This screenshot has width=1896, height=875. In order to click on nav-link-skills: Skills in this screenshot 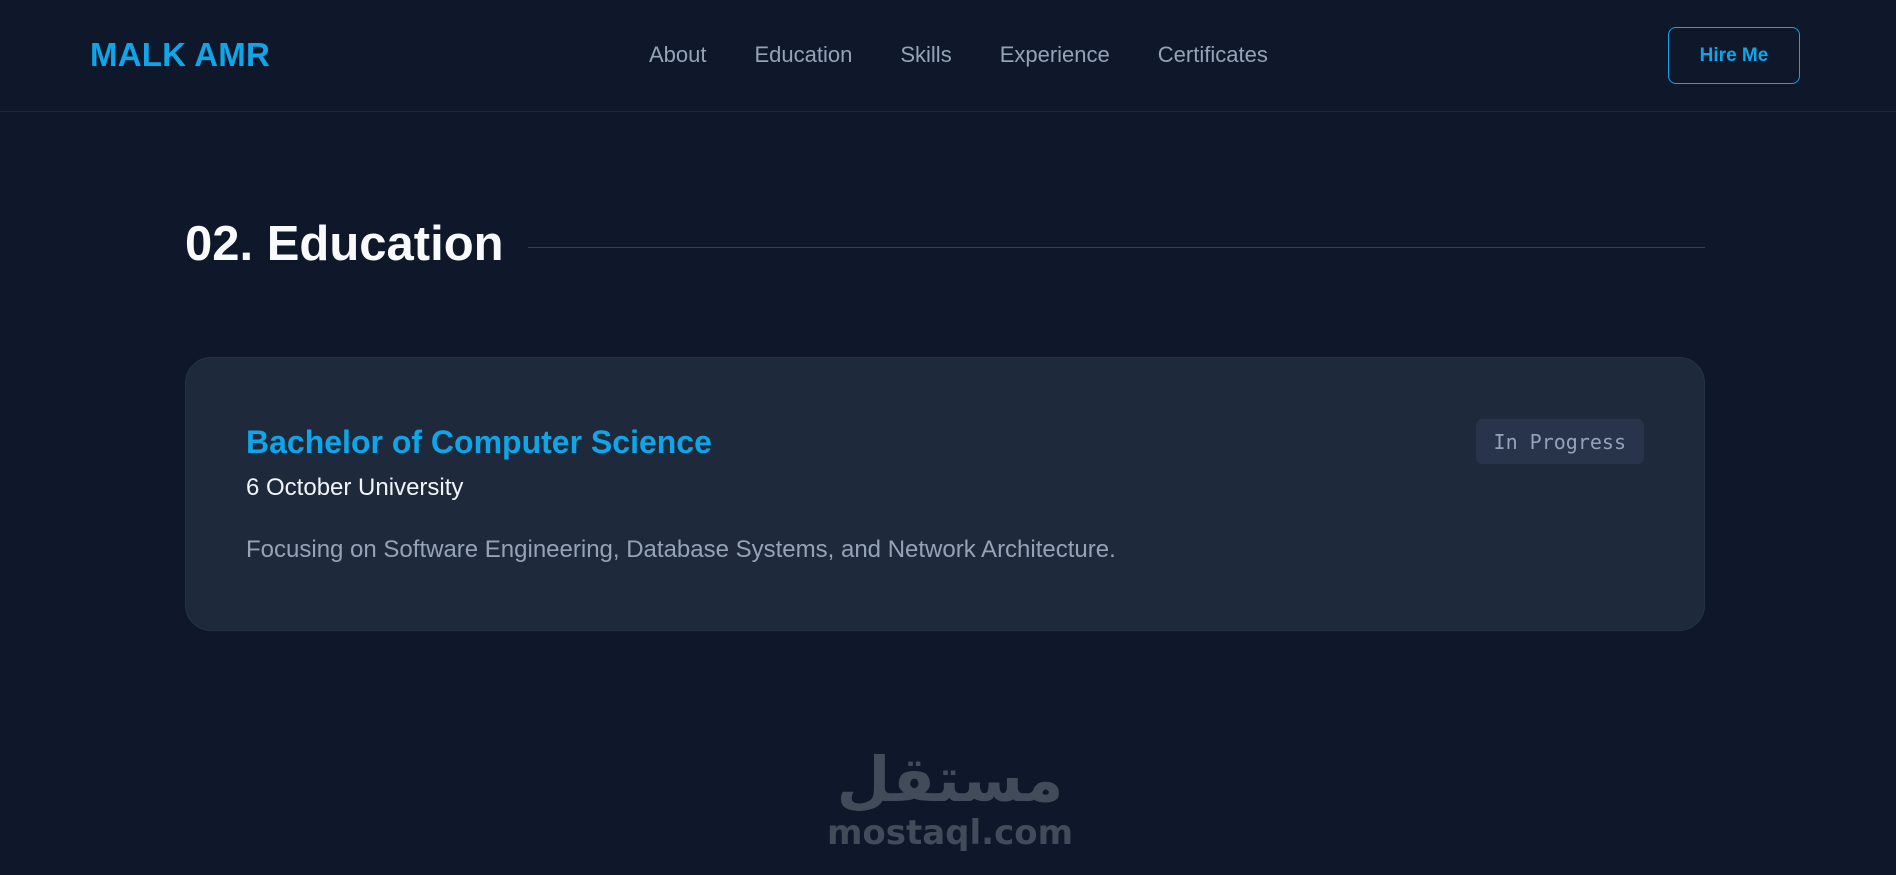, I will do `click(925, 55)`.